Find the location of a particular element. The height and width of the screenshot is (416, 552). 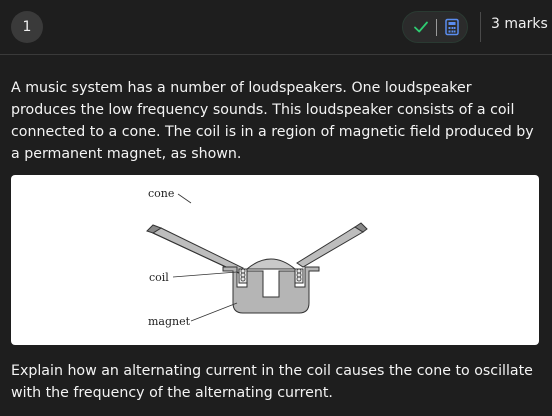

magnet-label: magnet is located at coordinates (169, 321).